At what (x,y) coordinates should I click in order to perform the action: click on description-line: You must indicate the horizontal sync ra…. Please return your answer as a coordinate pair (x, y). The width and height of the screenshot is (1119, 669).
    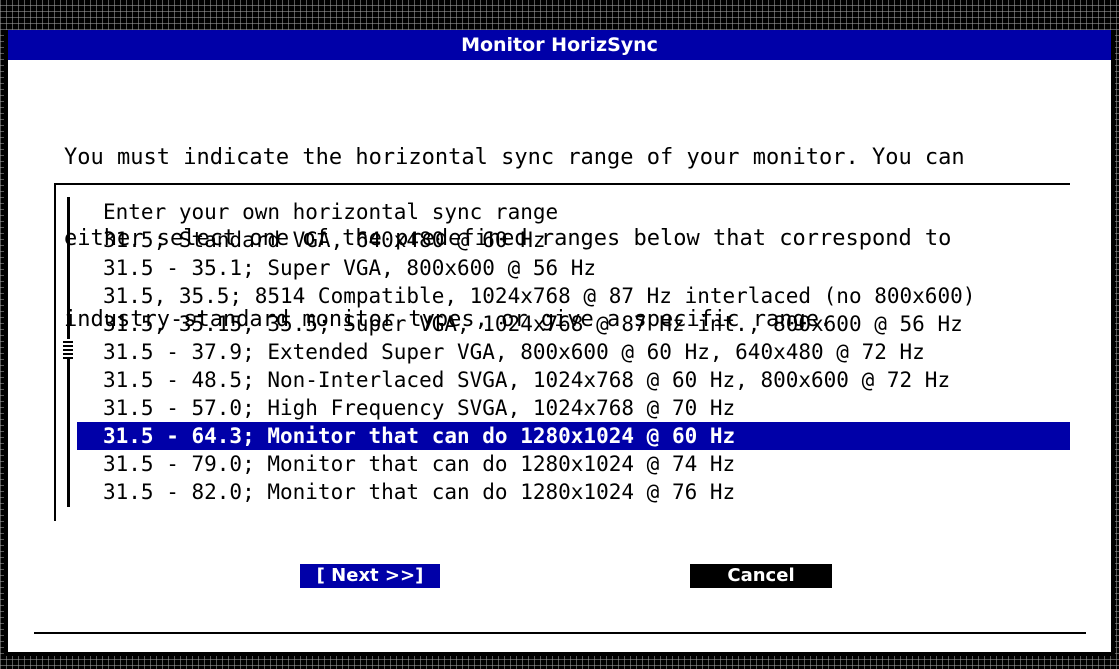
    Looking at the image, I should click on (514, 157).